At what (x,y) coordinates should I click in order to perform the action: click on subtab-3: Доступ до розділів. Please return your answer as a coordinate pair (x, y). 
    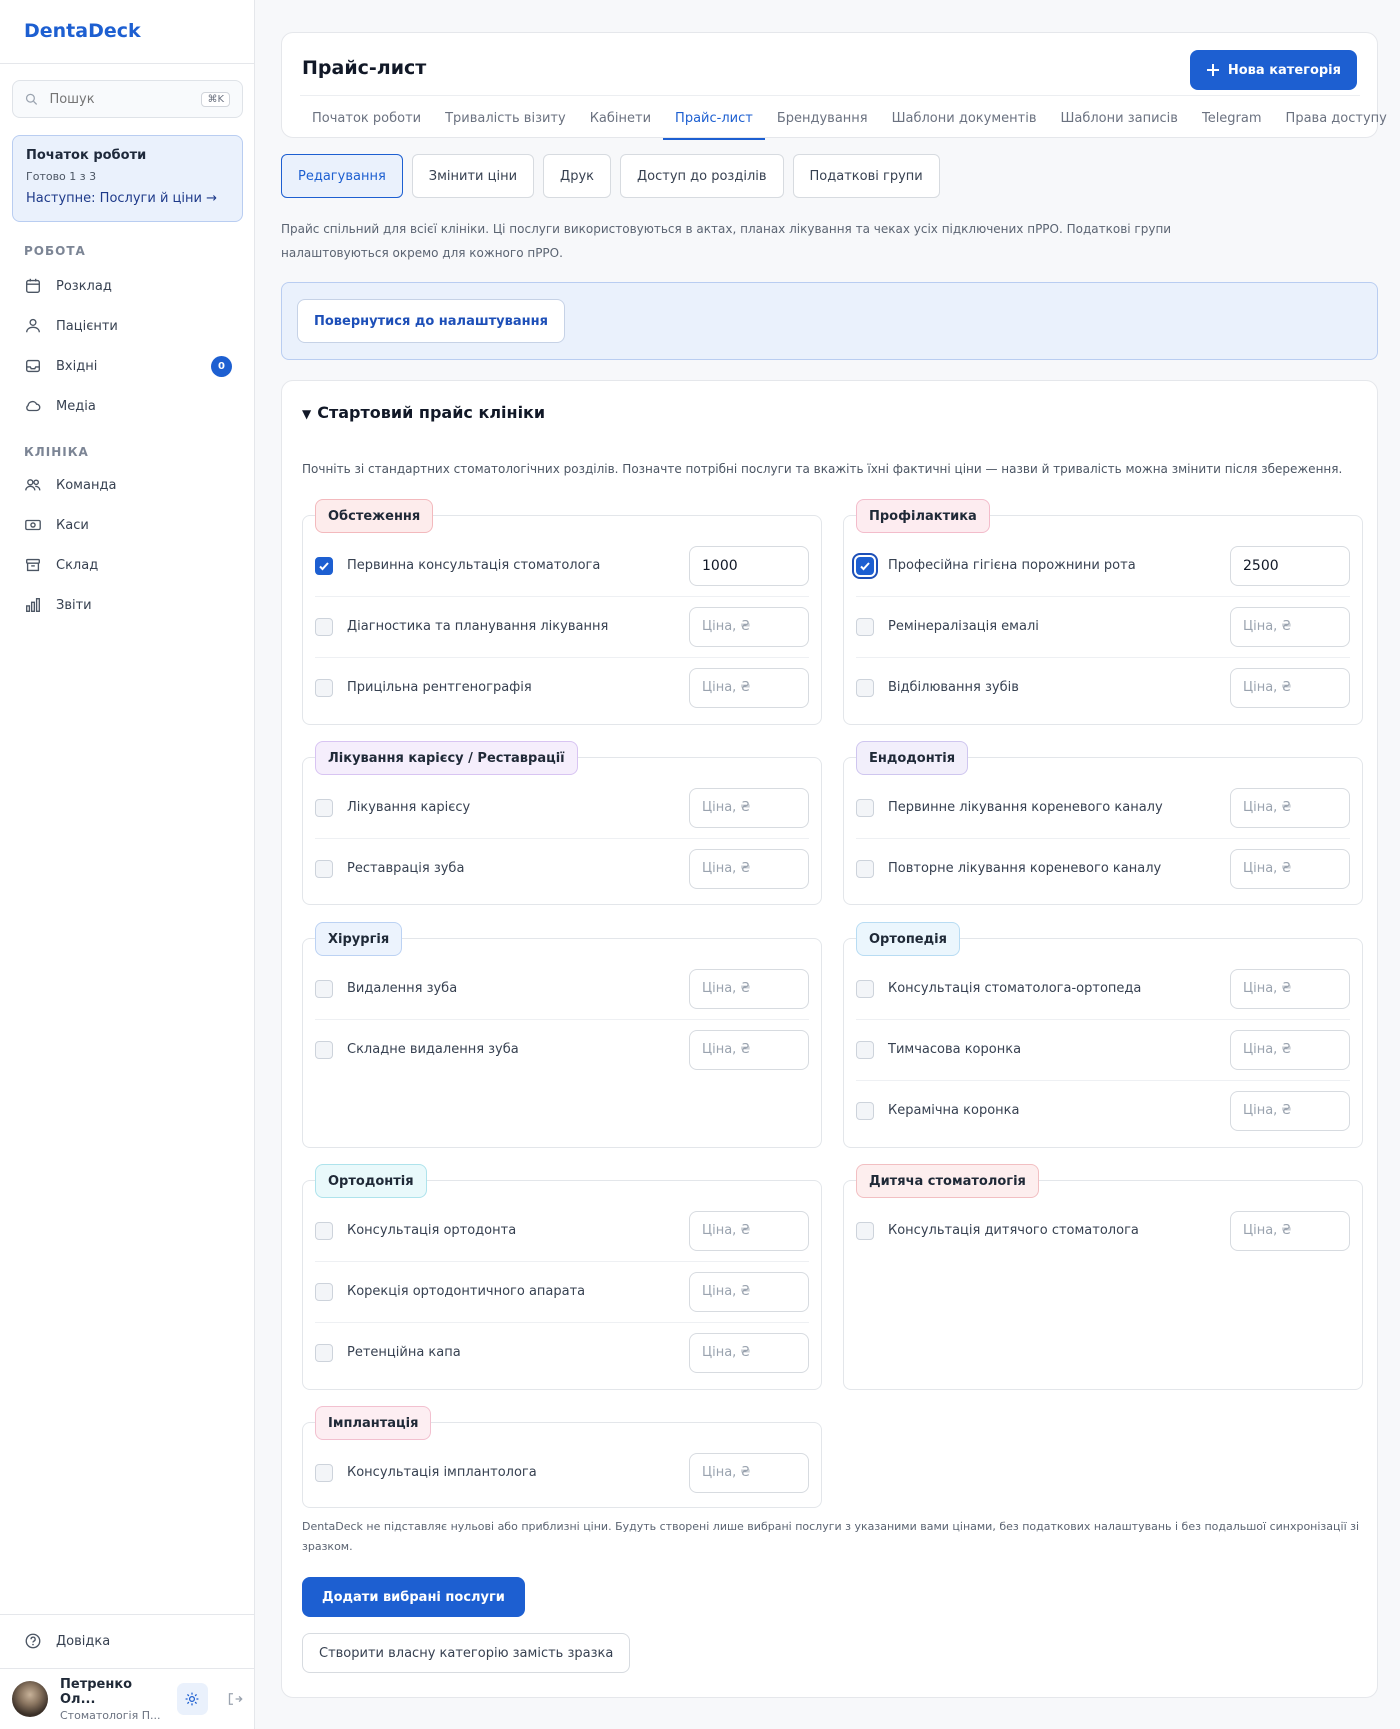
    Looking at the image, I should click on (702, 176).